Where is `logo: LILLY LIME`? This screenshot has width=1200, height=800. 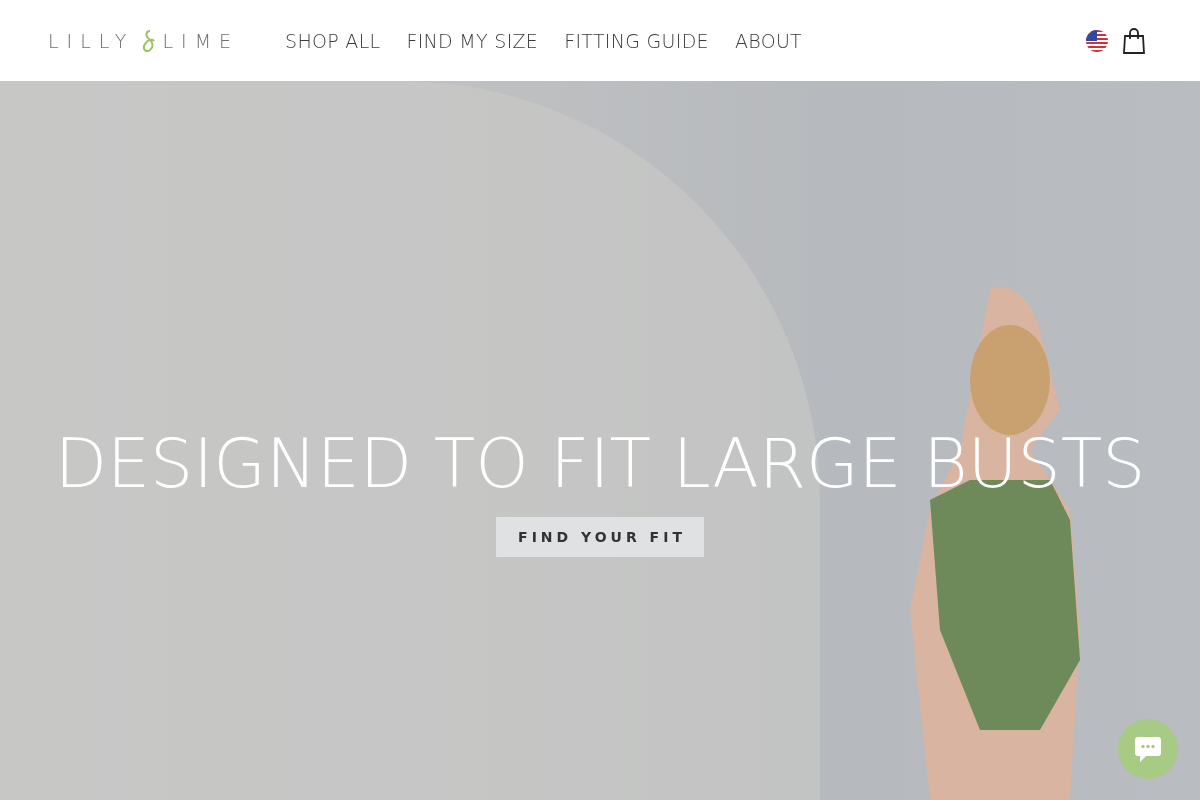
logo: LILLY LIME is located at coordinates (144, 40).